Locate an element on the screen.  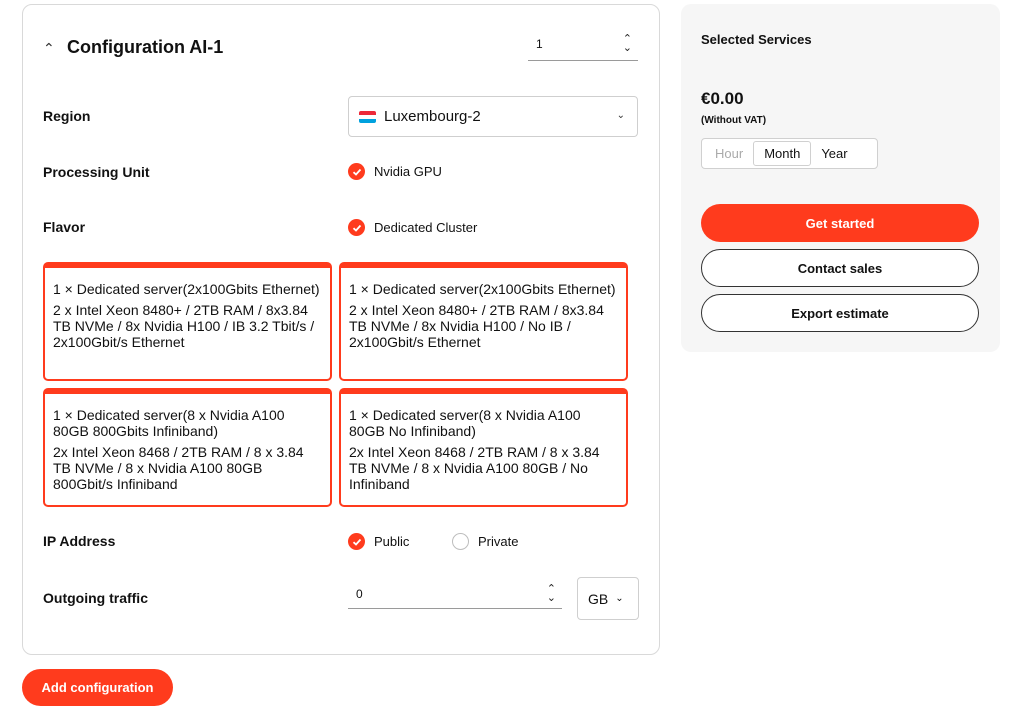
processing-unit-option-label: Nvidia GPU is located at coordinates (408, 171).